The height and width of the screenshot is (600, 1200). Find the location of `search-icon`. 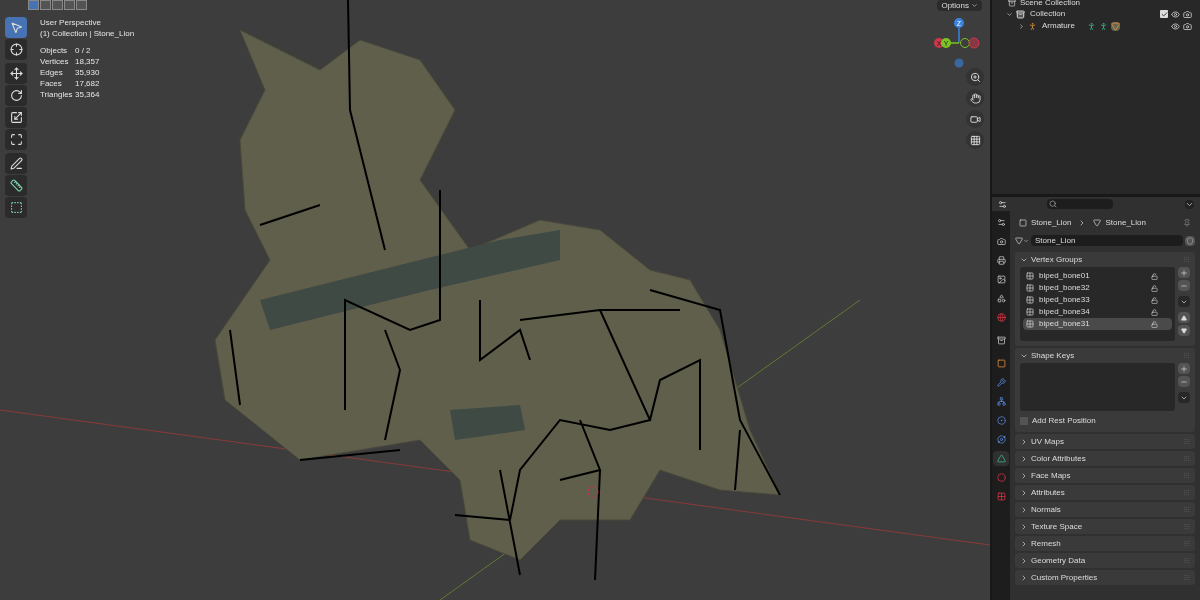

search-icon is located at coordinates (1053, 204).